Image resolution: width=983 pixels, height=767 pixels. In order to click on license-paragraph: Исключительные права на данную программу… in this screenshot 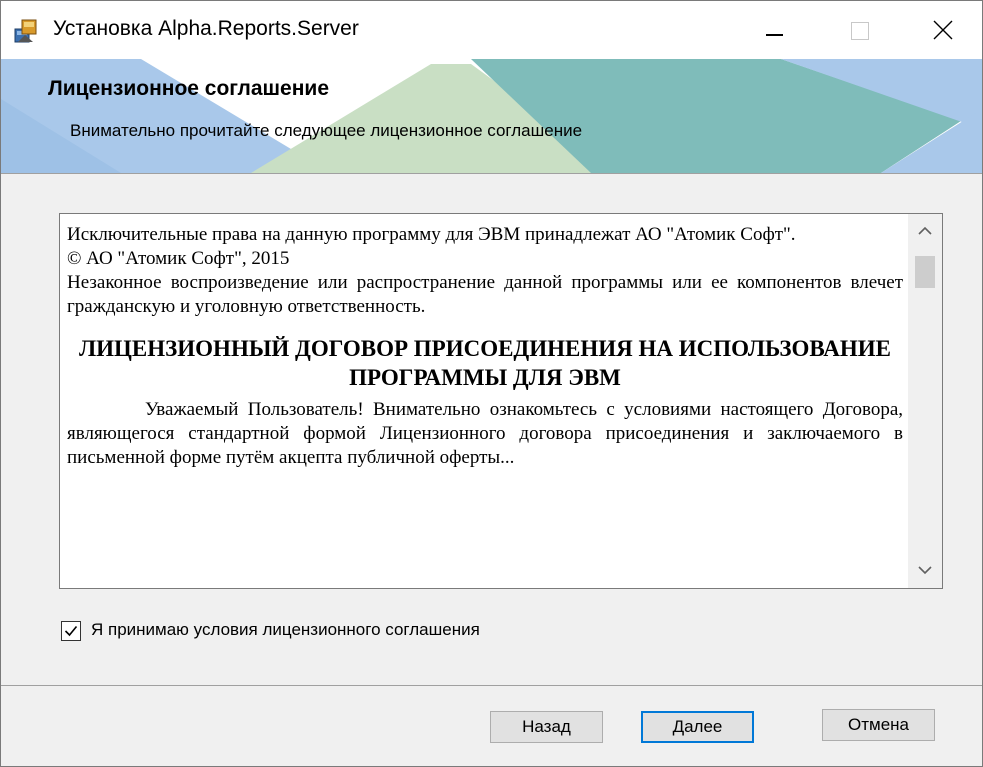, I will do `click(431, 234)`.